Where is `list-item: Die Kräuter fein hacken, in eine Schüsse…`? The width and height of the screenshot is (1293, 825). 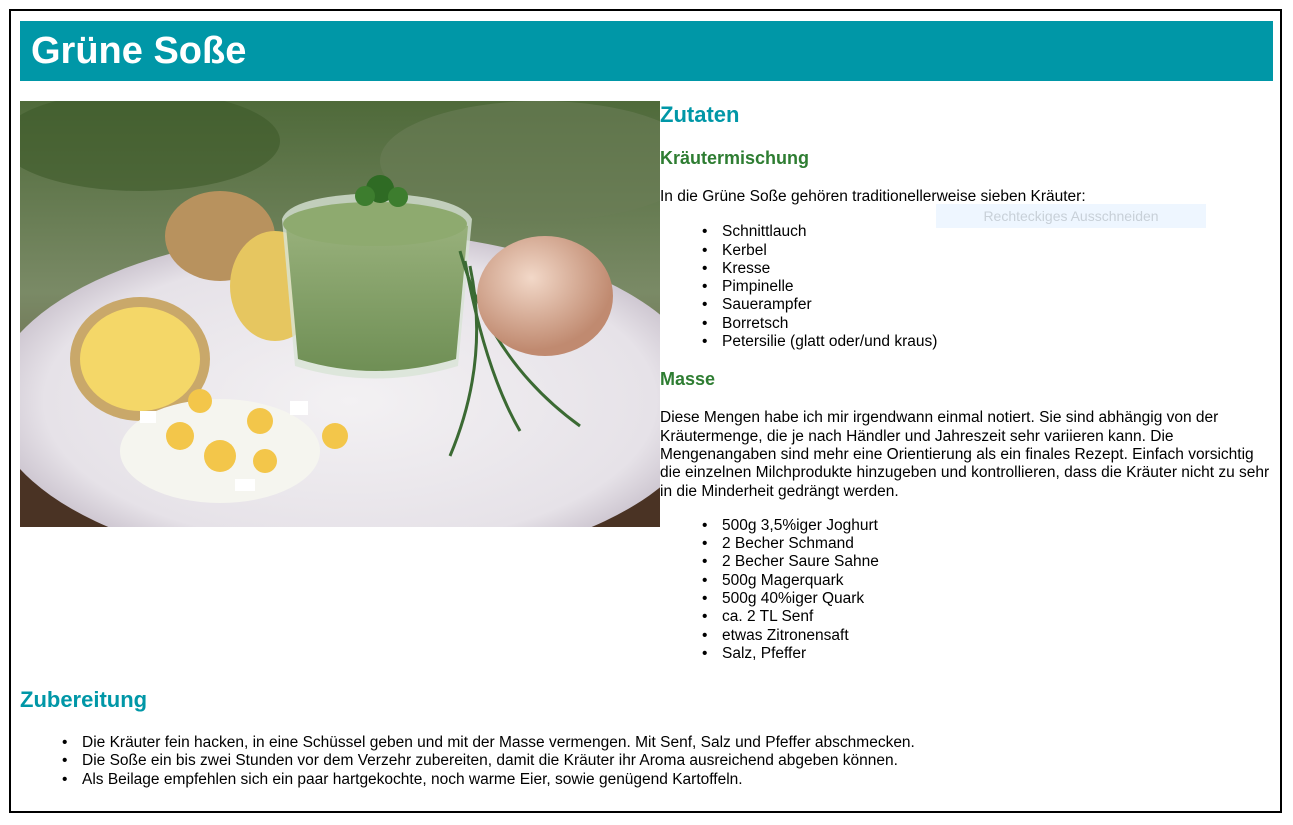 list-item: Die Kräuter fein hacken, in eine Schüsse… is located at coordinates (645, 743).